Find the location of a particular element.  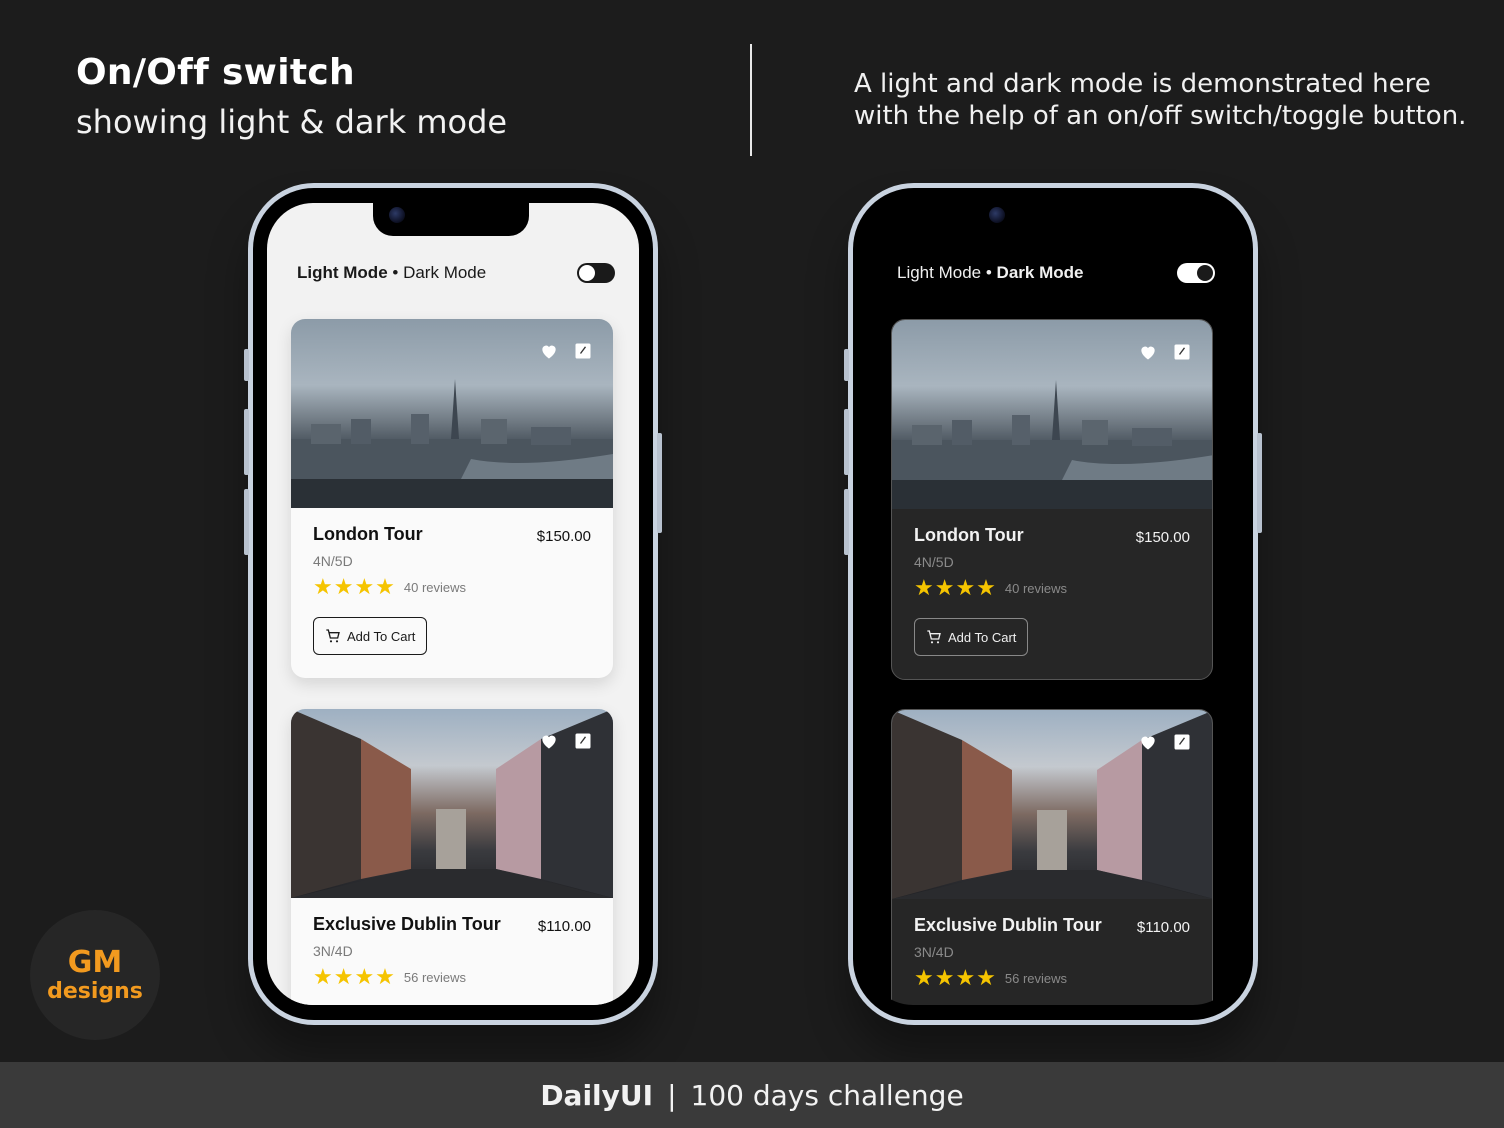

footer-banner: DailyUI | 100 days challenge is located at coordinates (752, 1095).